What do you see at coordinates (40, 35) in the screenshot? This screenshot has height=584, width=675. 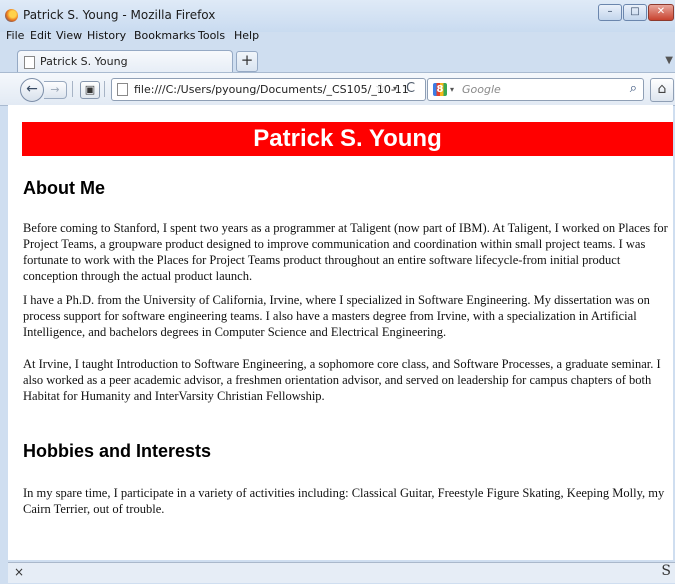 I see `menu-edit: Edit` at bounding box center [40, 35].